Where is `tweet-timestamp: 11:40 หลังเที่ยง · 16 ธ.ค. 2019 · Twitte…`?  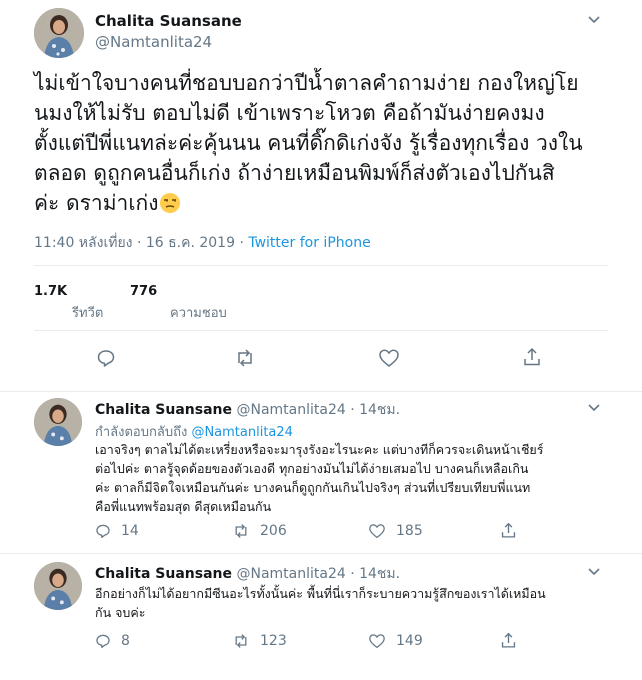 tweet-timestamp: 11:40 หลังเที่ยง · 16 ธ.ค. 2019 · Twitte… is located at coordinates (202, 243).